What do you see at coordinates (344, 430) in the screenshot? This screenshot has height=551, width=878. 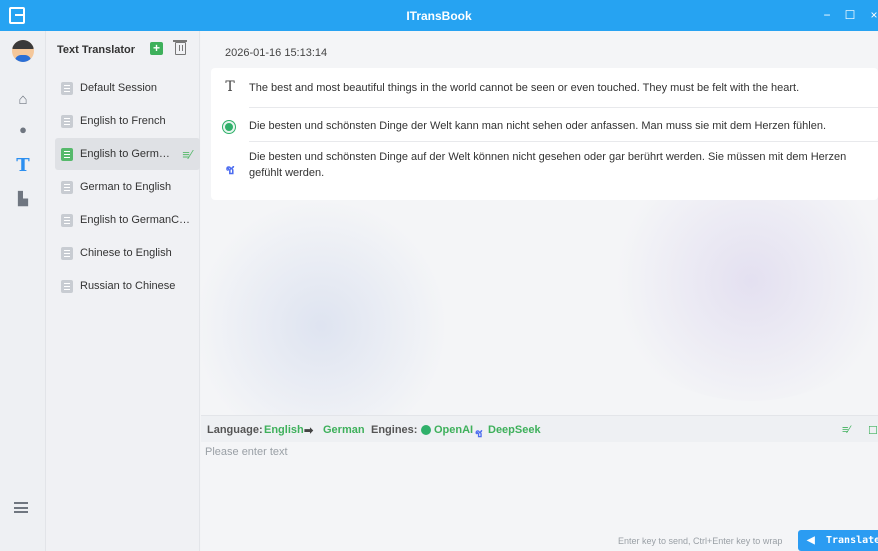 I see `target-language-select: German` at bounding box center [344, 430].